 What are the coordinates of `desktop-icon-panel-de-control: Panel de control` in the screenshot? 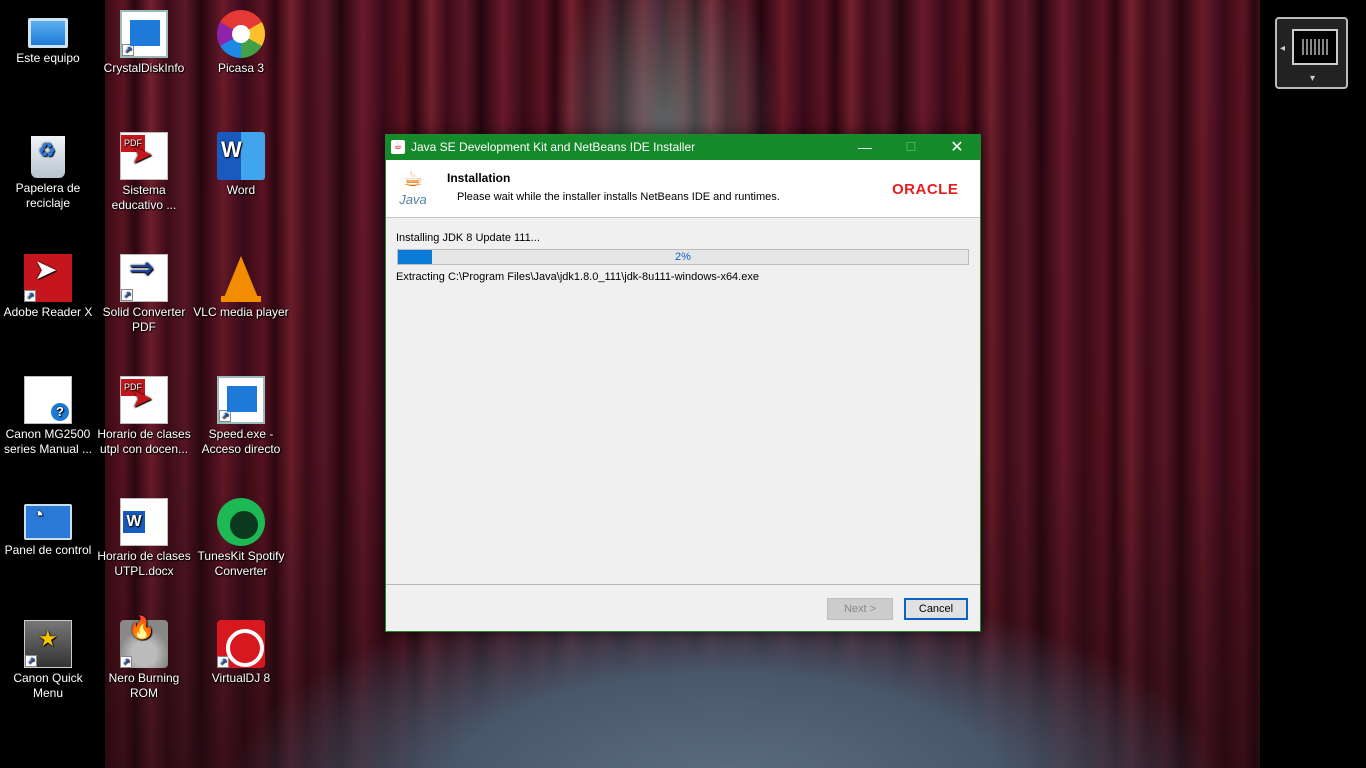 It's located at (48, 528).